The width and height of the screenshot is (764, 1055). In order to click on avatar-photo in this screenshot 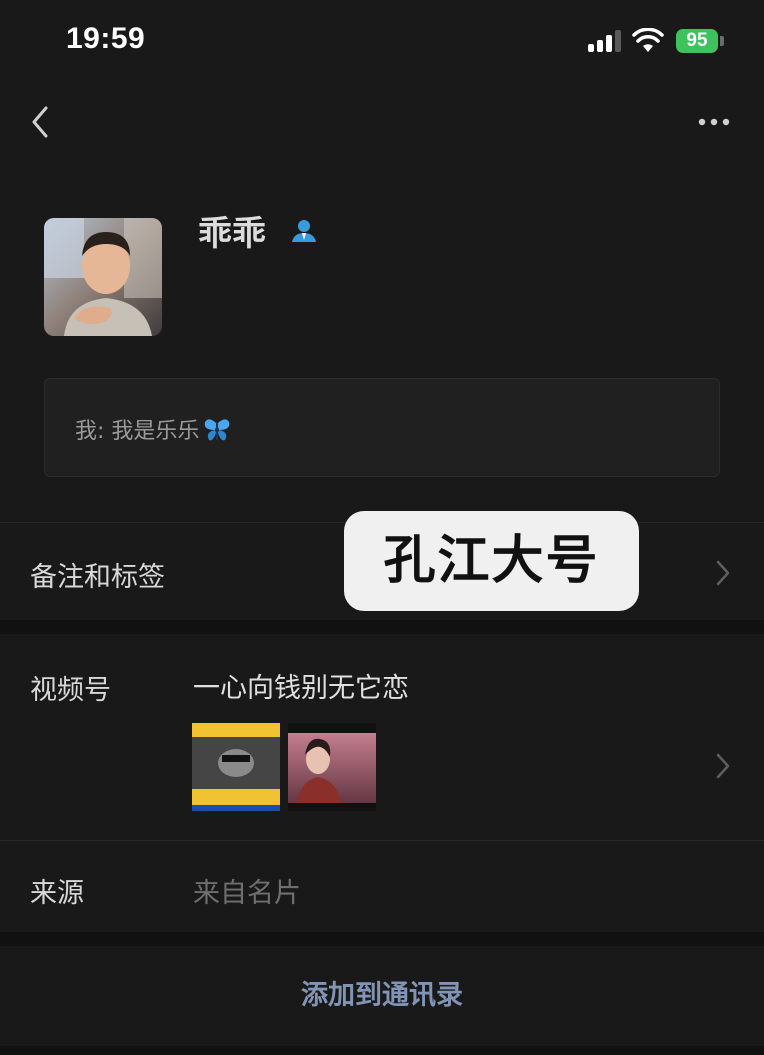, I will do `click(103, 277)`.